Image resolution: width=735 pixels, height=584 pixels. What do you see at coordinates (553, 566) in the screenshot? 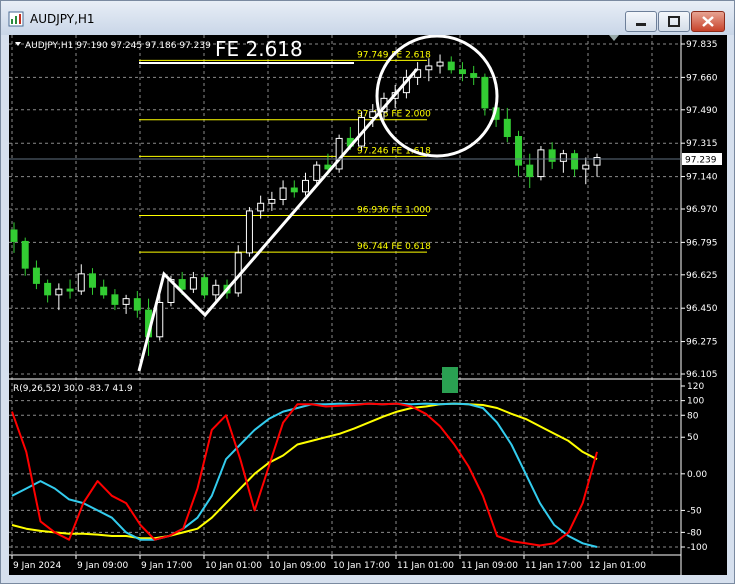
I see `time-label: 11 Jan 17:00` at bounding box center [553, 566].